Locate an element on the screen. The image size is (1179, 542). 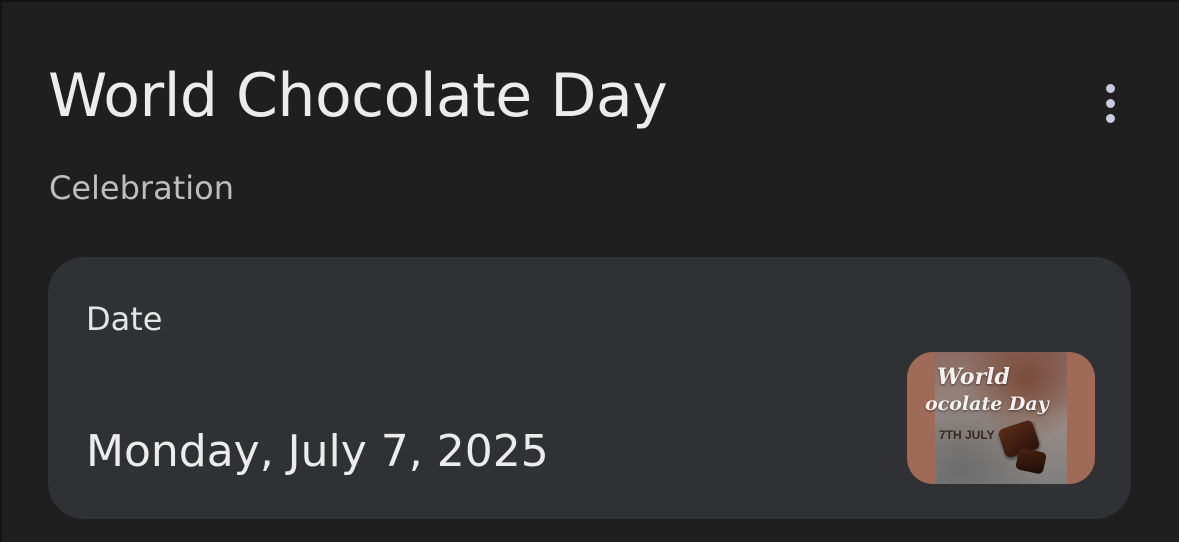
more-vert-icon is located at coordinates (1110, 88).